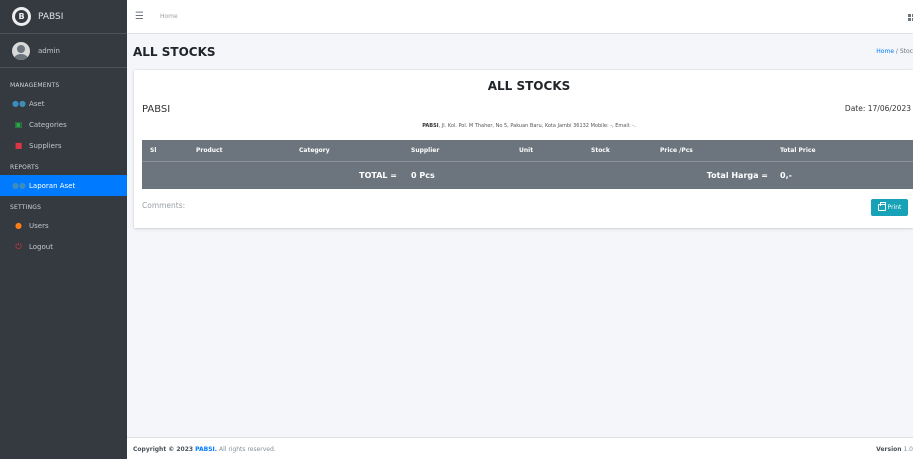  What do you see at coordinates (555, 150) in the screenshot?
I see `column-header-unit: Unit` at bounding box center [555, 150].